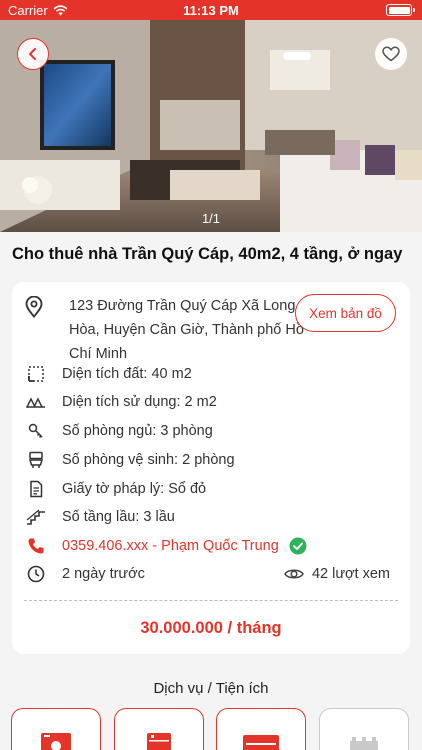  Describe the element at coordinates (364, 743) in the screenshot. I see `furniture-icon` at that location.